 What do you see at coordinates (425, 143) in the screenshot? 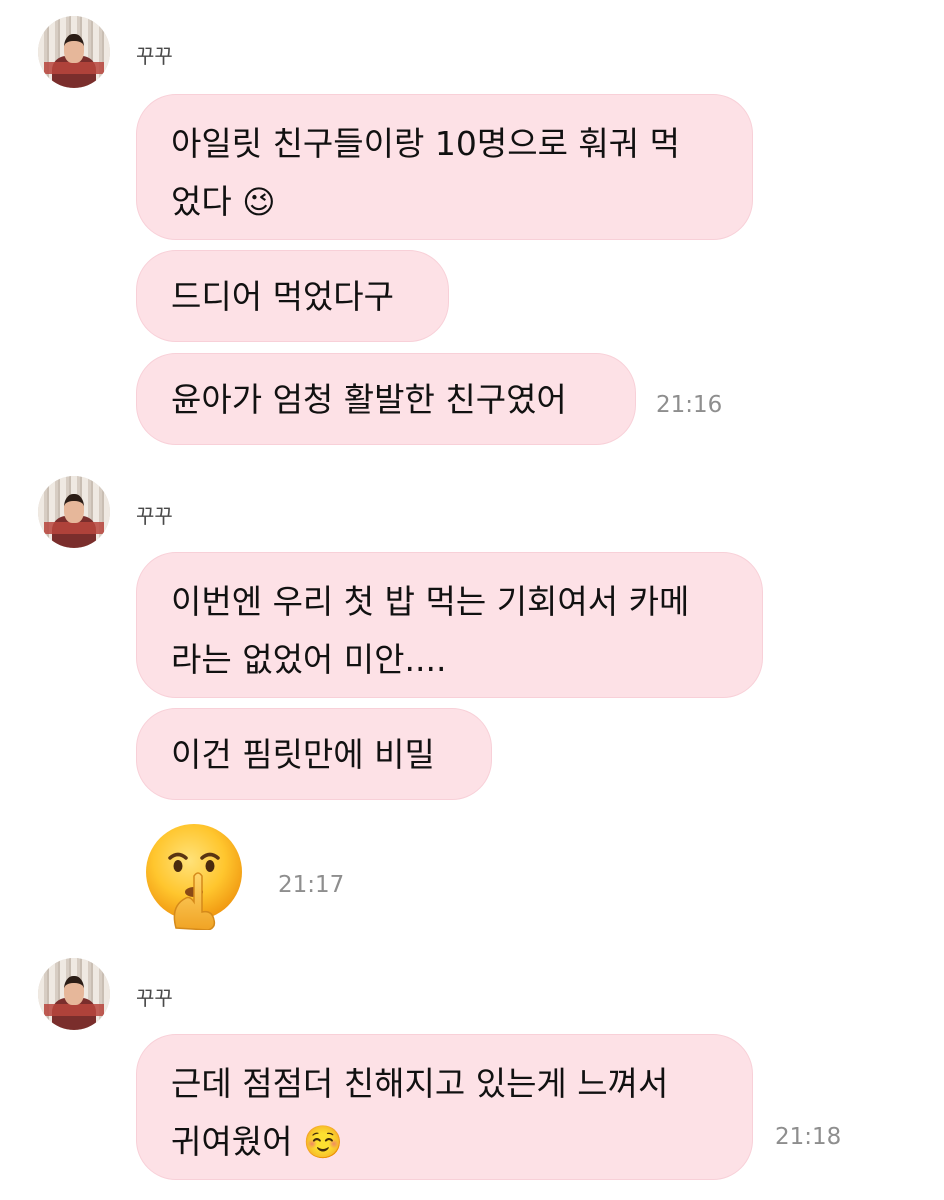
I see `message-line: 아일릿 친구들이랑 10명으로 훠궈 먹` at bounding box center [425, 143].